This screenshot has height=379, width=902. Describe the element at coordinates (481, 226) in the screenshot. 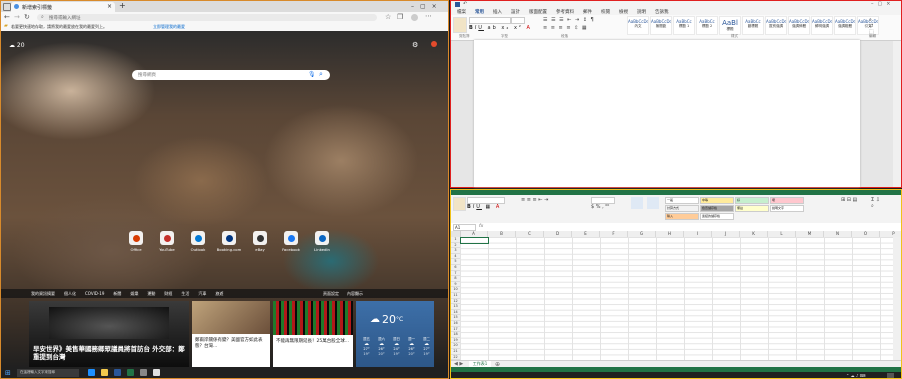

I see `fx-icon: fx` at that location.